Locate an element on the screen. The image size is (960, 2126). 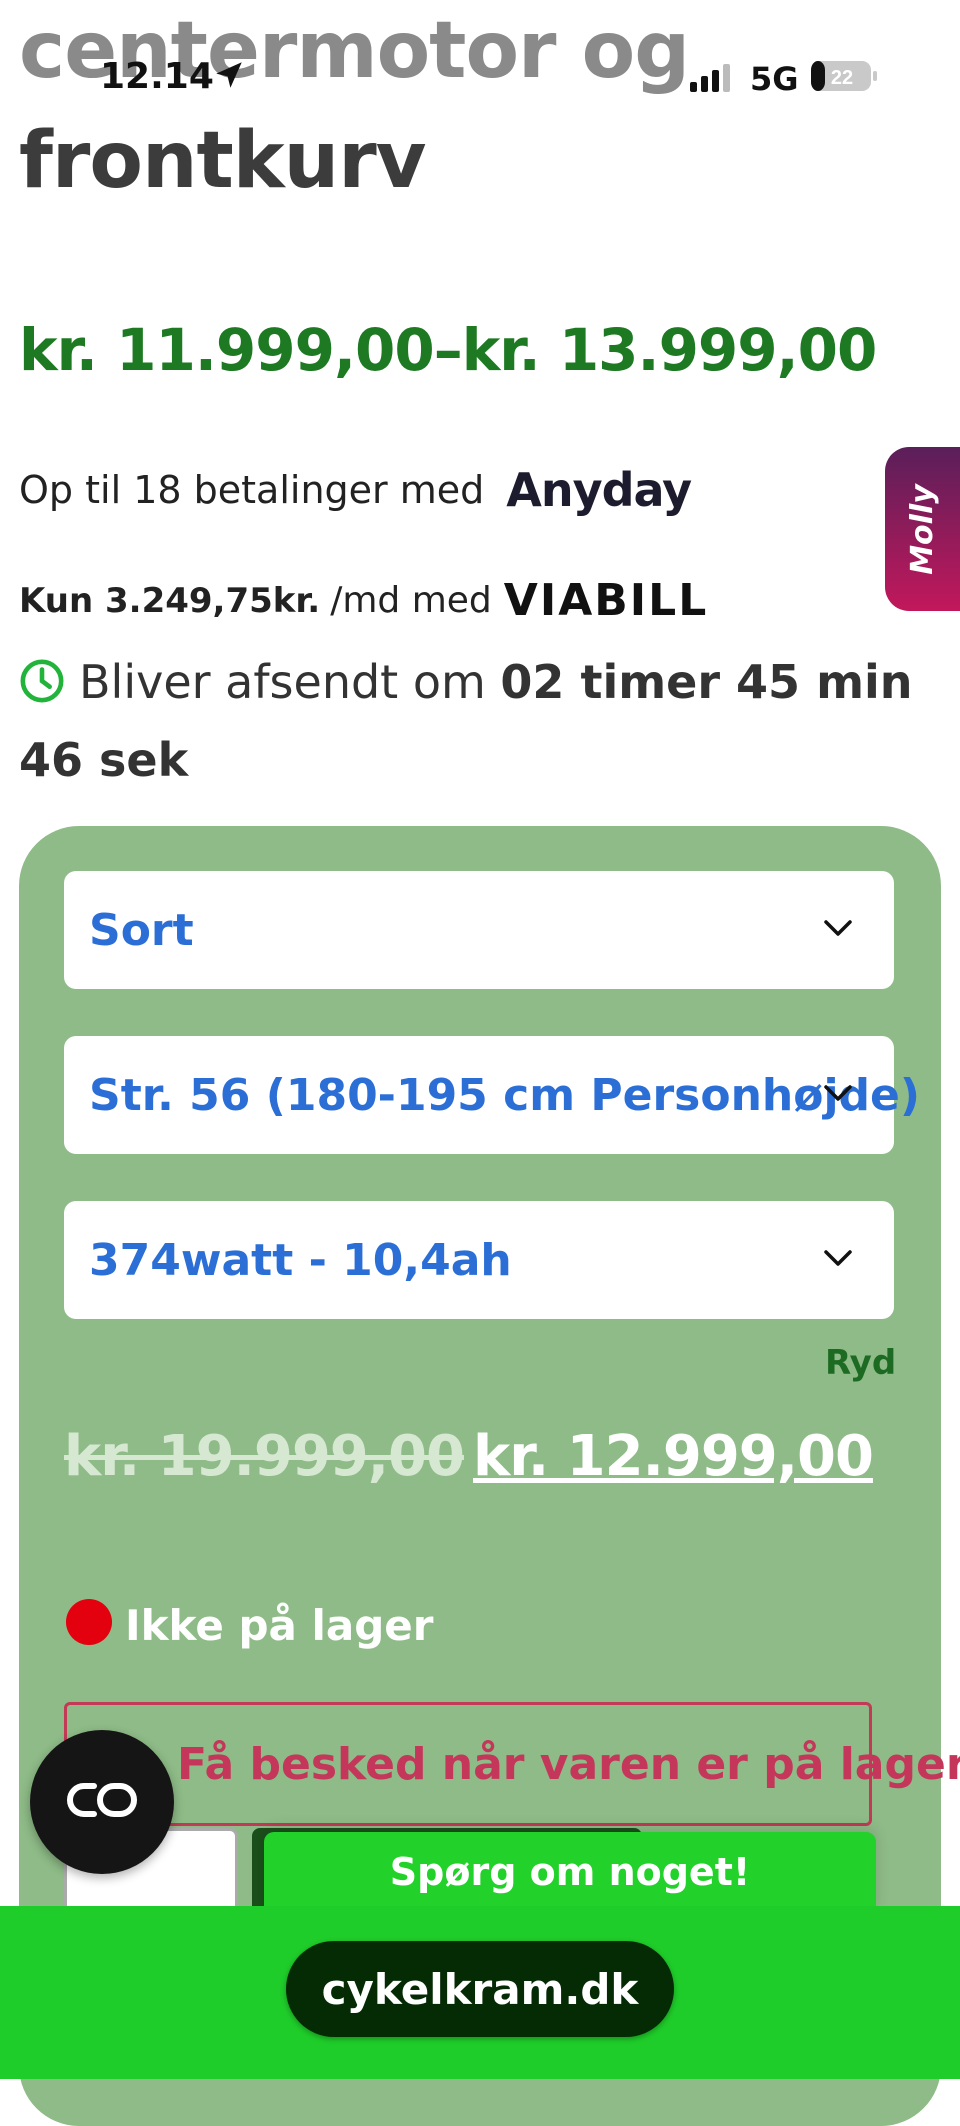
chat-icon is located at coordinates (102, 1802).